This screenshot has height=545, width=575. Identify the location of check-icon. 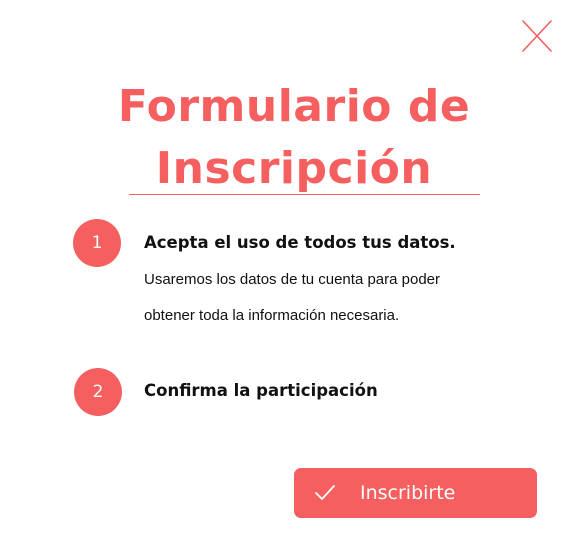
(325, 492).